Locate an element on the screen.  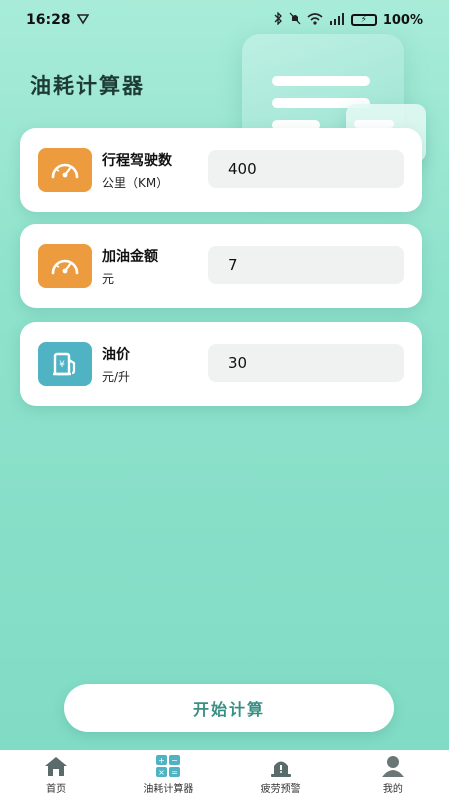
illustration-tag-bar is located at coordinates (374, 124).